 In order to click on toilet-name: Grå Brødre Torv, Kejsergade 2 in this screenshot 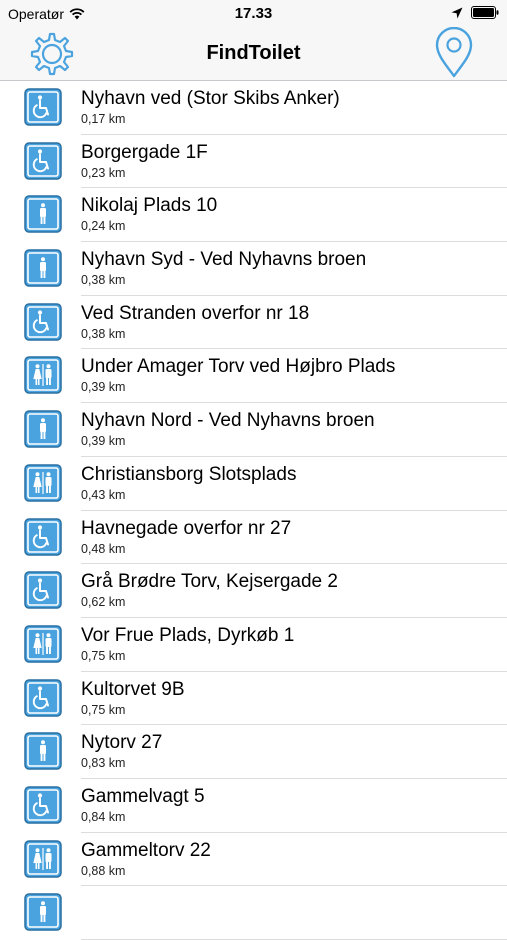, I will do `click(209, 582)`.